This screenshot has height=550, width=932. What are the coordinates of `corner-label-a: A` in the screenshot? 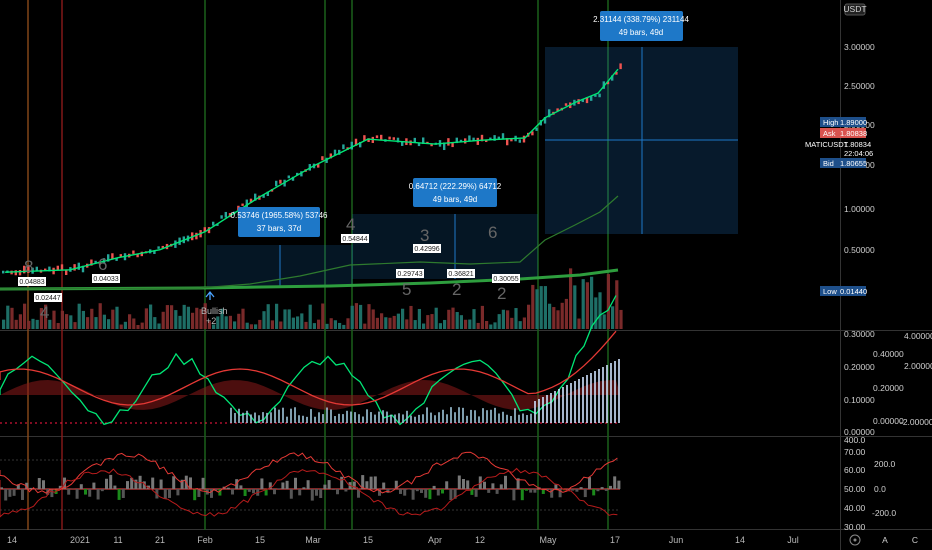 It's located at (885, 540).